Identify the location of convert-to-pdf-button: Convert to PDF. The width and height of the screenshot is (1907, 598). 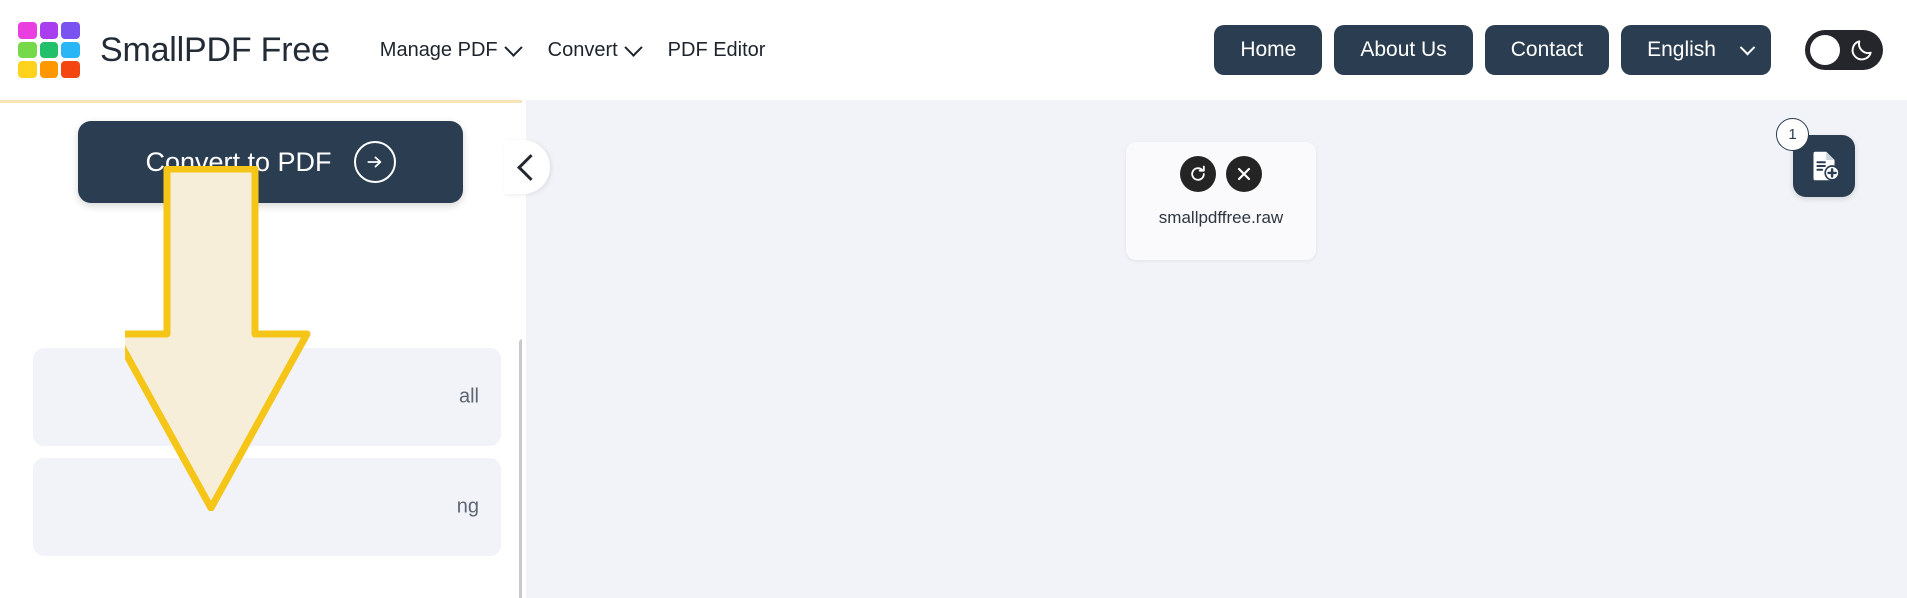
(270, 162).